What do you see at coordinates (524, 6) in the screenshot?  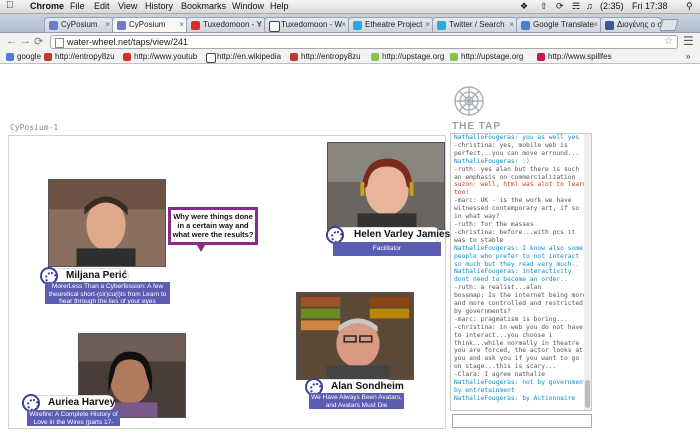 I see `dropbox-icon: ❖` at bounding box center [524, 6].